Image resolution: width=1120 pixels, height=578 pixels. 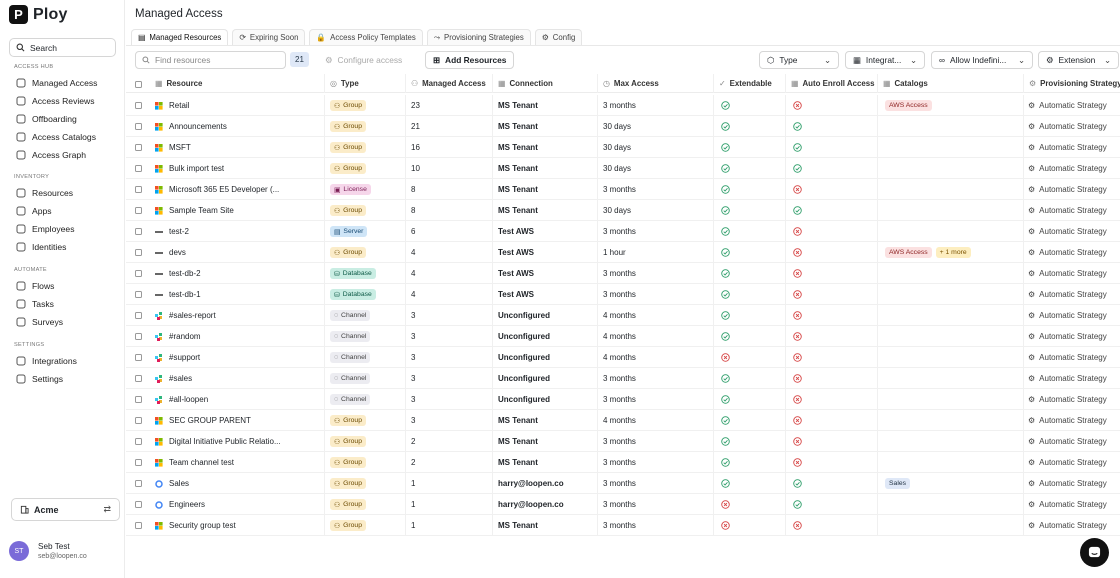 What do you see at coordinates (55, 101) in the screenshot?
I see `sidebar-item-access-reviews: Access Reviews` at bounding box center [55, 101].